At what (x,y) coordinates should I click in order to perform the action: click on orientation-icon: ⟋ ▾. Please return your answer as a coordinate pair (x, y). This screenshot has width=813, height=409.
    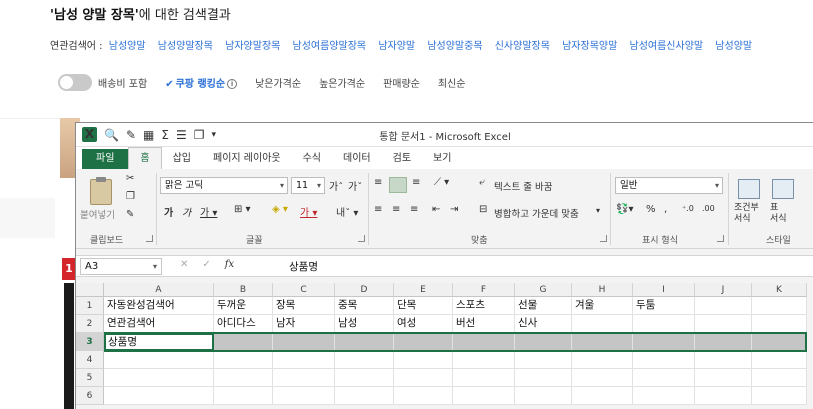
    Looking at the image, I should click on (441, 182).